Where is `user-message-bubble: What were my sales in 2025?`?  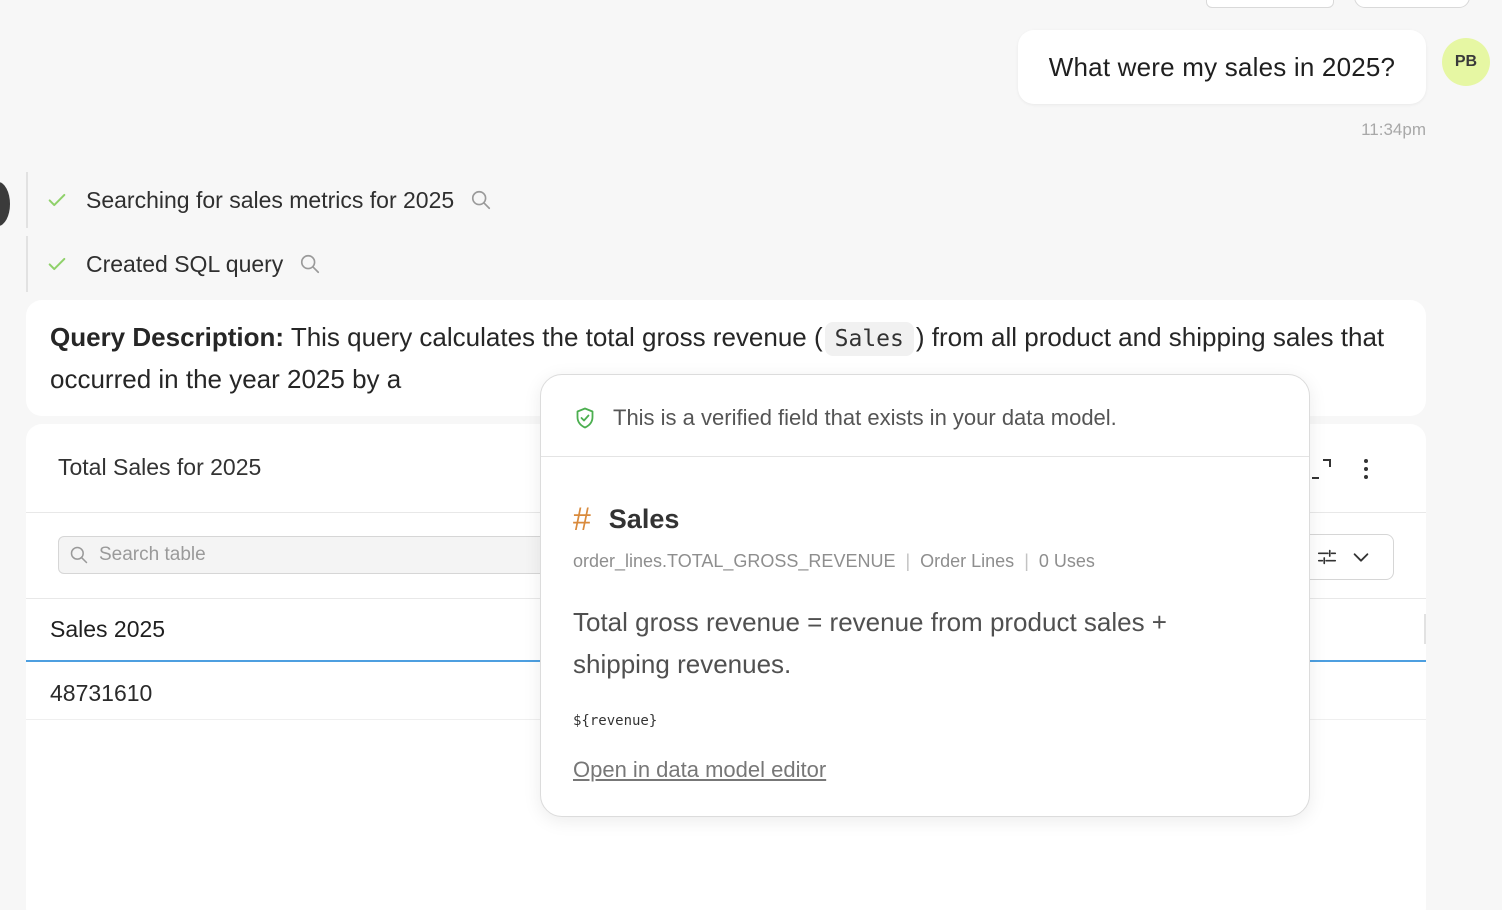
user-message-bubble: What were my sales in 2025? is located at coordinates (1222, 67).